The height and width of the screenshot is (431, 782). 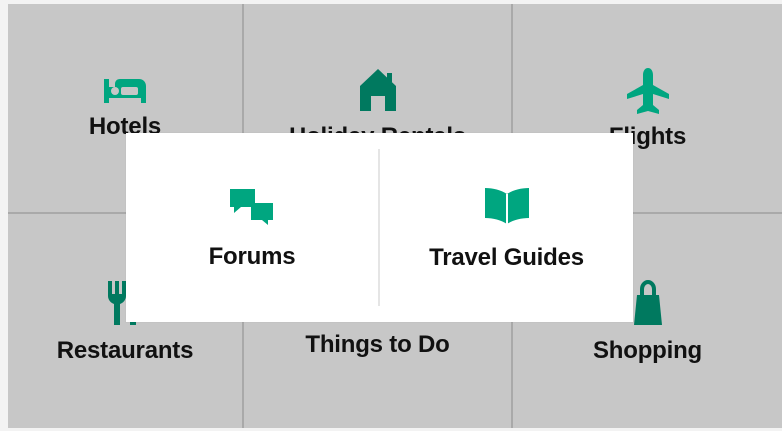 I want to click on category-label: Restaurants, so click(x=125, y=351).